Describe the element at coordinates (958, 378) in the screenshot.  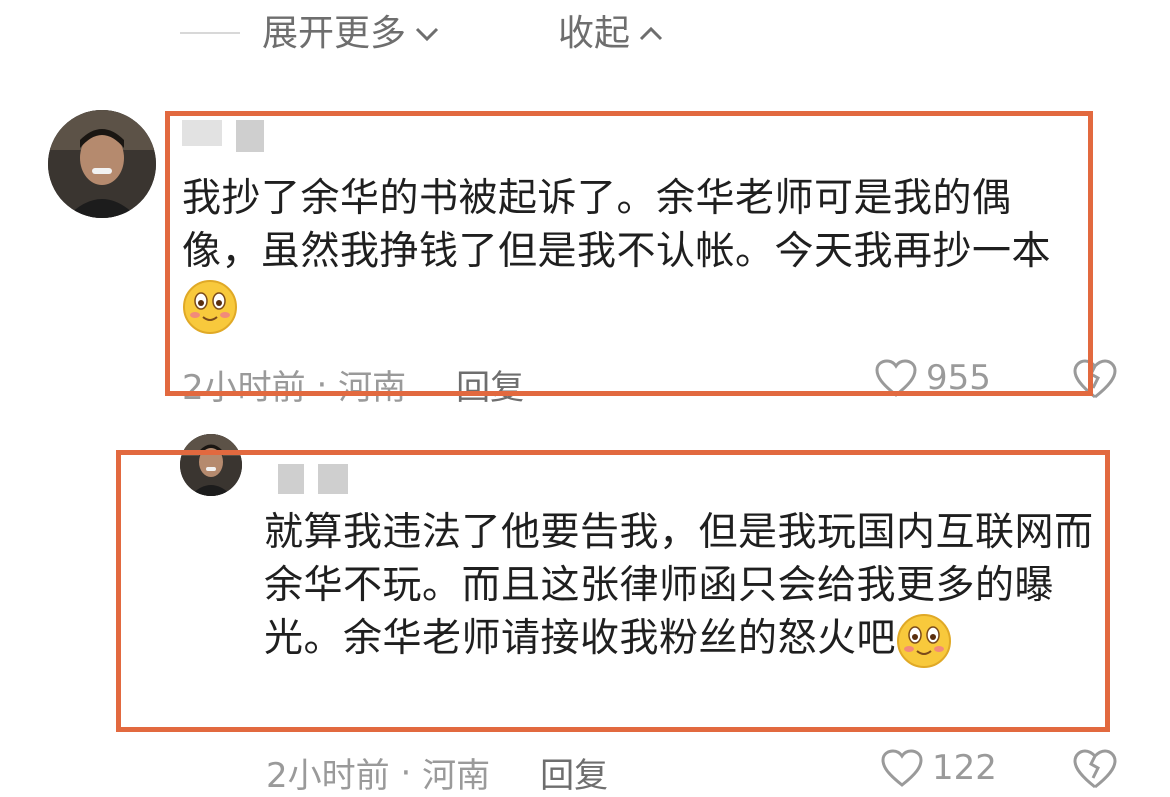
I see `like-count: 955` at that location.